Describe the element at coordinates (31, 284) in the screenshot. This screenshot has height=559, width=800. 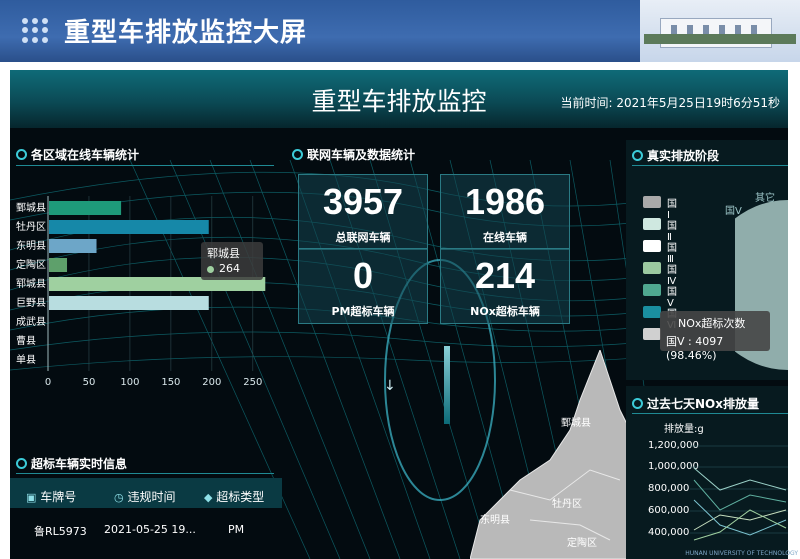
I see `y-tick-label: 郓城县` at that location.